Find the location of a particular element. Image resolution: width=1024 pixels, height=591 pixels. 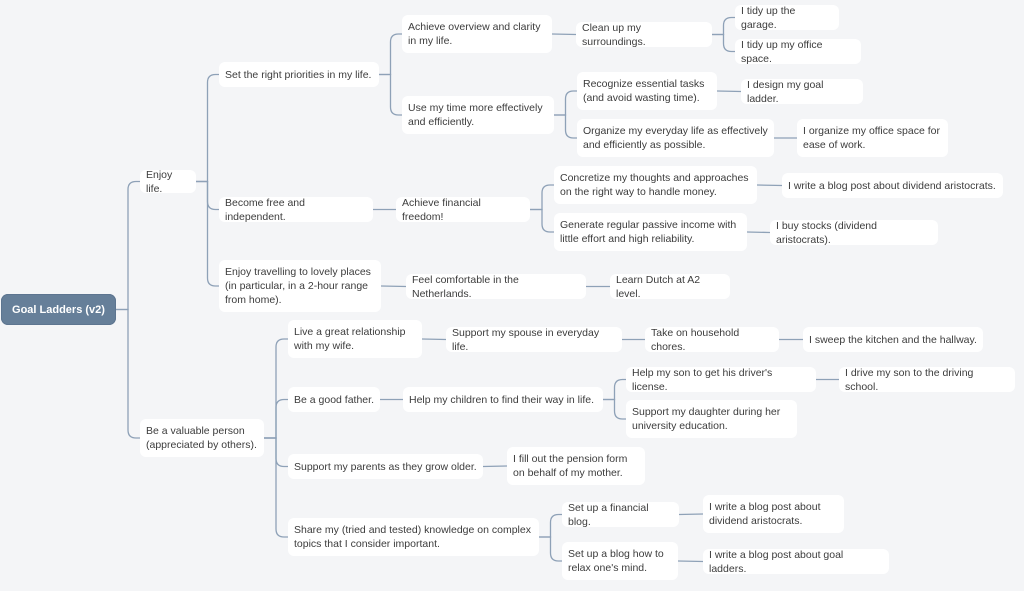

topic-netherlands: Feel comfortable in the Netherlands. is located at coordinates (496, 287).